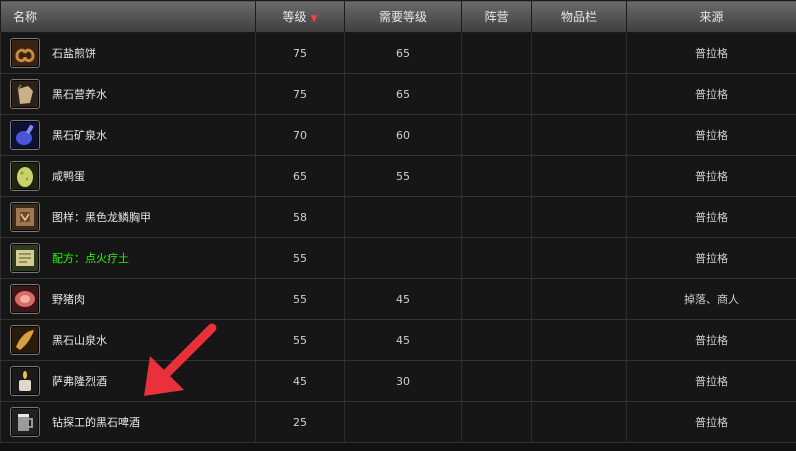 Image resolution: width=796 pixels, height=451 pixels. What do you see at coordinates (79, 381) in the screenshot?
I see `item-name-link: 萨弗隆烈酒` at bounding box center [79, 381].